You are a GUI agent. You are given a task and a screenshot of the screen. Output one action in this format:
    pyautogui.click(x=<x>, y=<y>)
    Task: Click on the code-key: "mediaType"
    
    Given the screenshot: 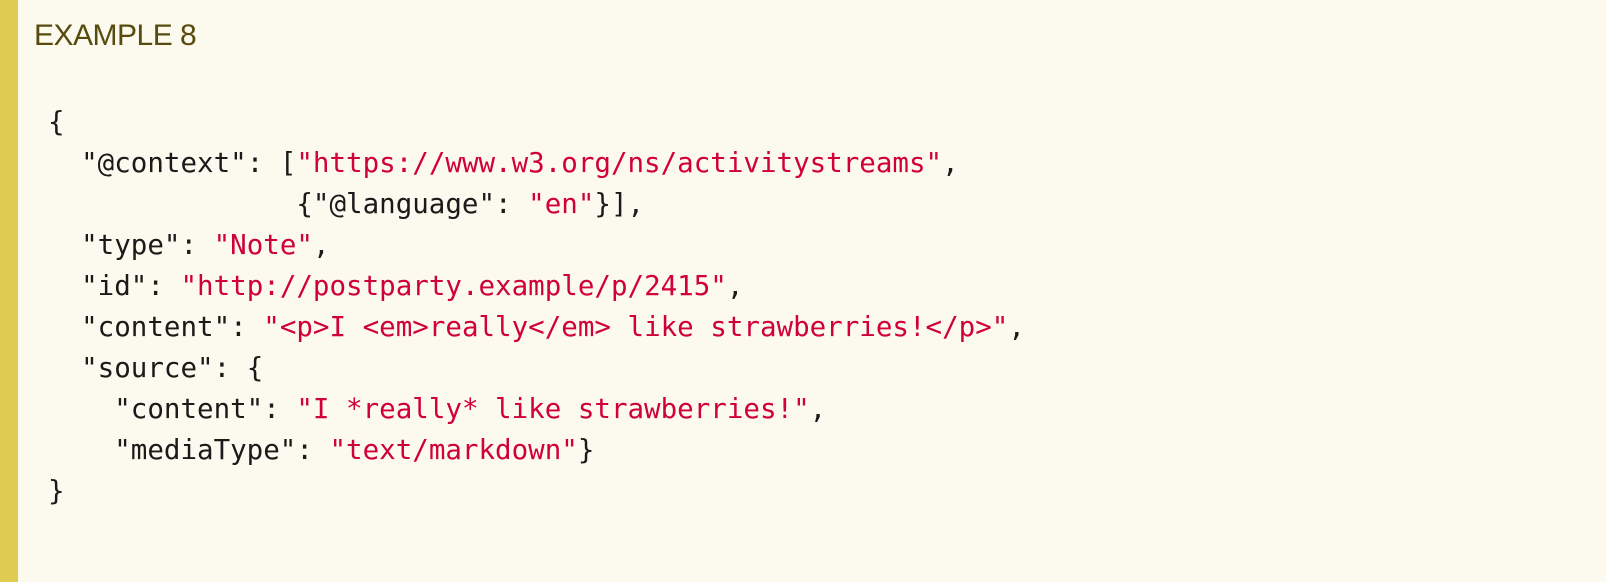 What is the action you would take?
    pyautogui.click(x=205, y=450)
    